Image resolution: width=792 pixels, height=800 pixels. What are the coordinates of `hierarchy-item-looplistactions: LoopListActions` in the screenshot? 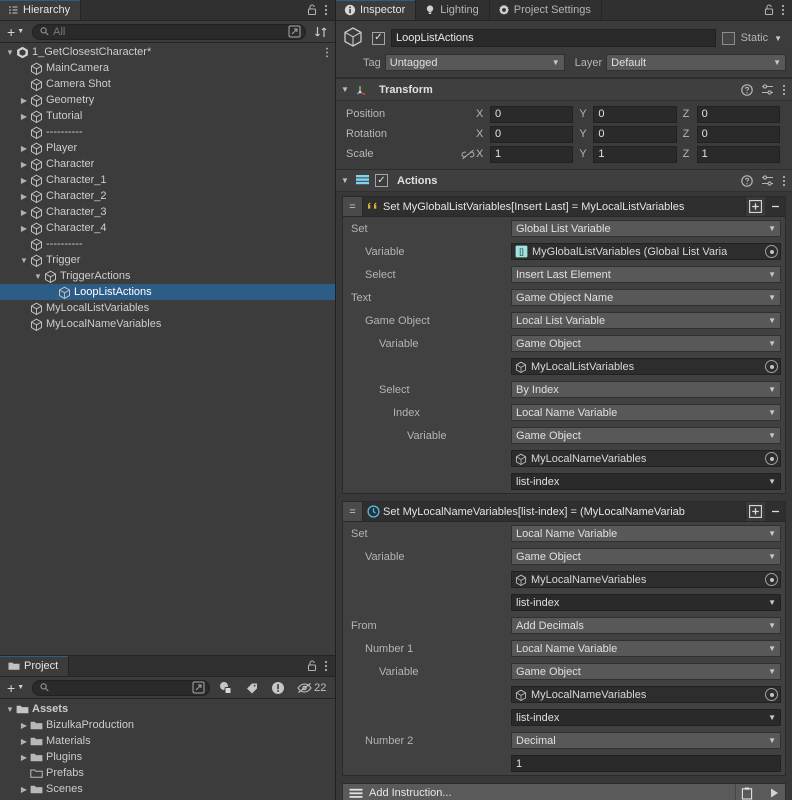 It's located at (167, 292).